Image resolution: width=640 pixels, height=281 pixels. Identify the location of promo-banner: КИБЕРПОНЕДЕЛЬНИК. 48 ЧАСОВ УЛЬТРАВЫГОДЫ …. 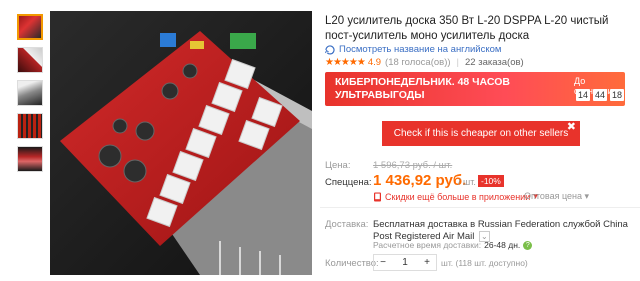
(475, 89).